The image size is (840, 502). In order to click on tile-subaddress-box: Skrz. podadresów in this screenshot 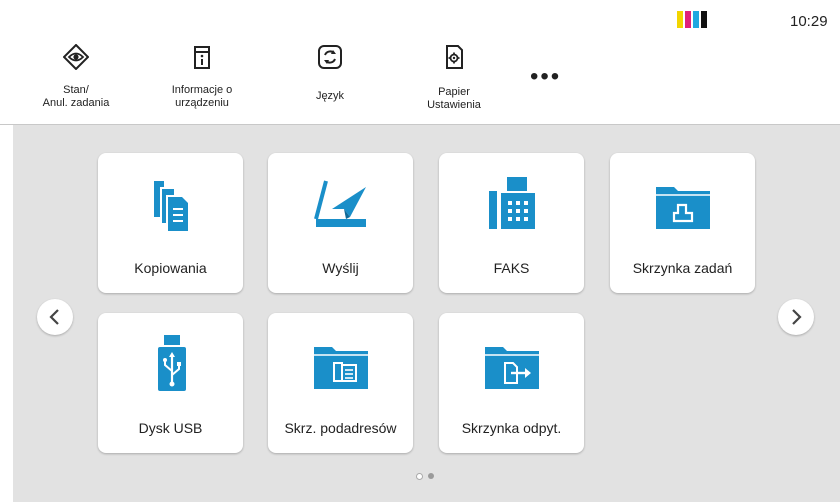, I will do `click(340, 383)`.